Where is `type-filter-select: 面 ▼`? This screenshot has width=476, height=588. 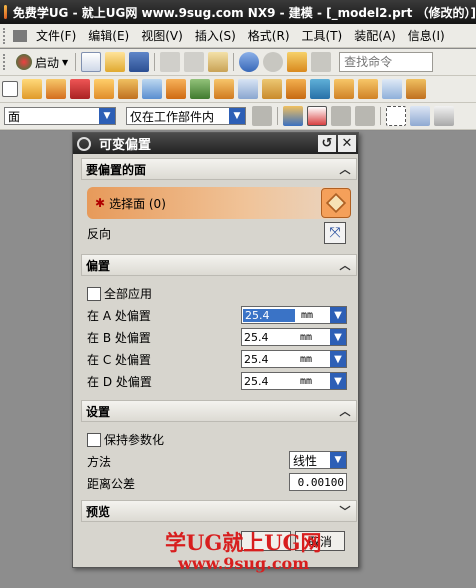 type-filter-select: 面 ▼ is located at coordinates (60, 116).